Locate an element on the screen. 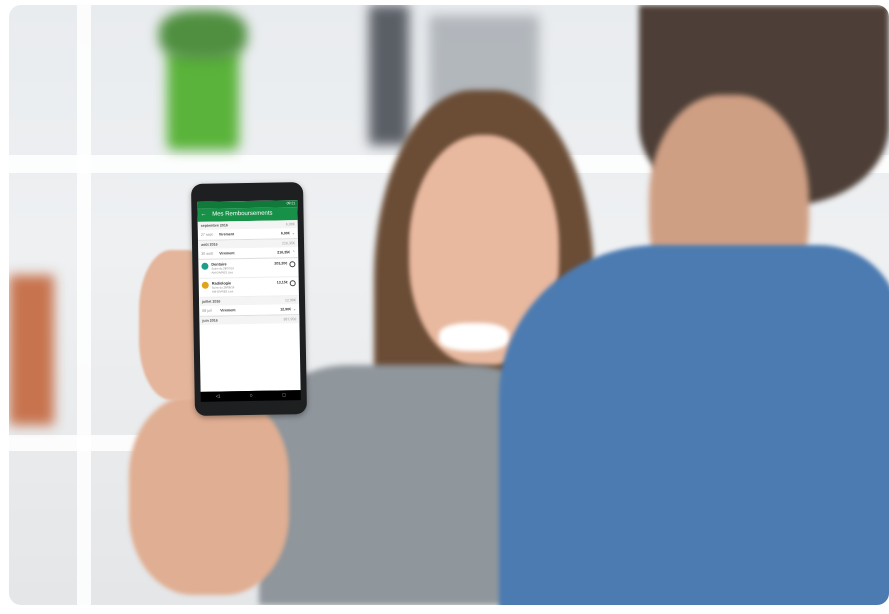  shelf-post is located at coordinates (84, 305).